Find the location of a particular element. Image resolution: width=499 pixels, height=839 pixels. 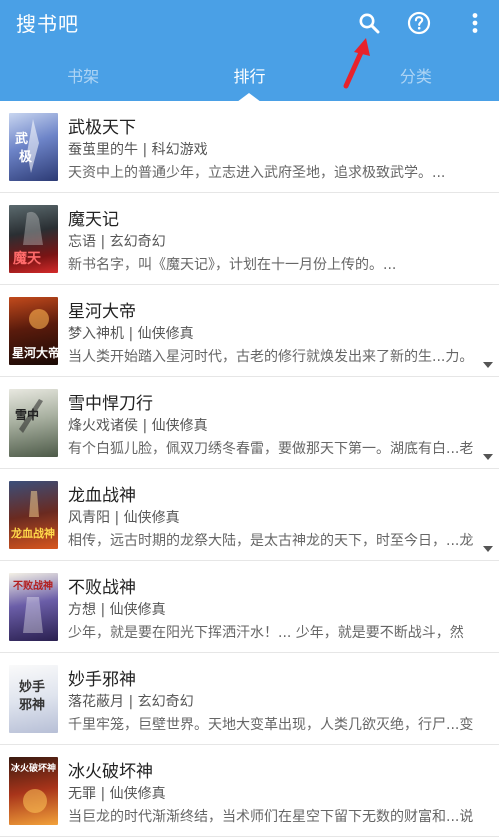

book-cover: 武 极 is located at coordinates (33, 147).